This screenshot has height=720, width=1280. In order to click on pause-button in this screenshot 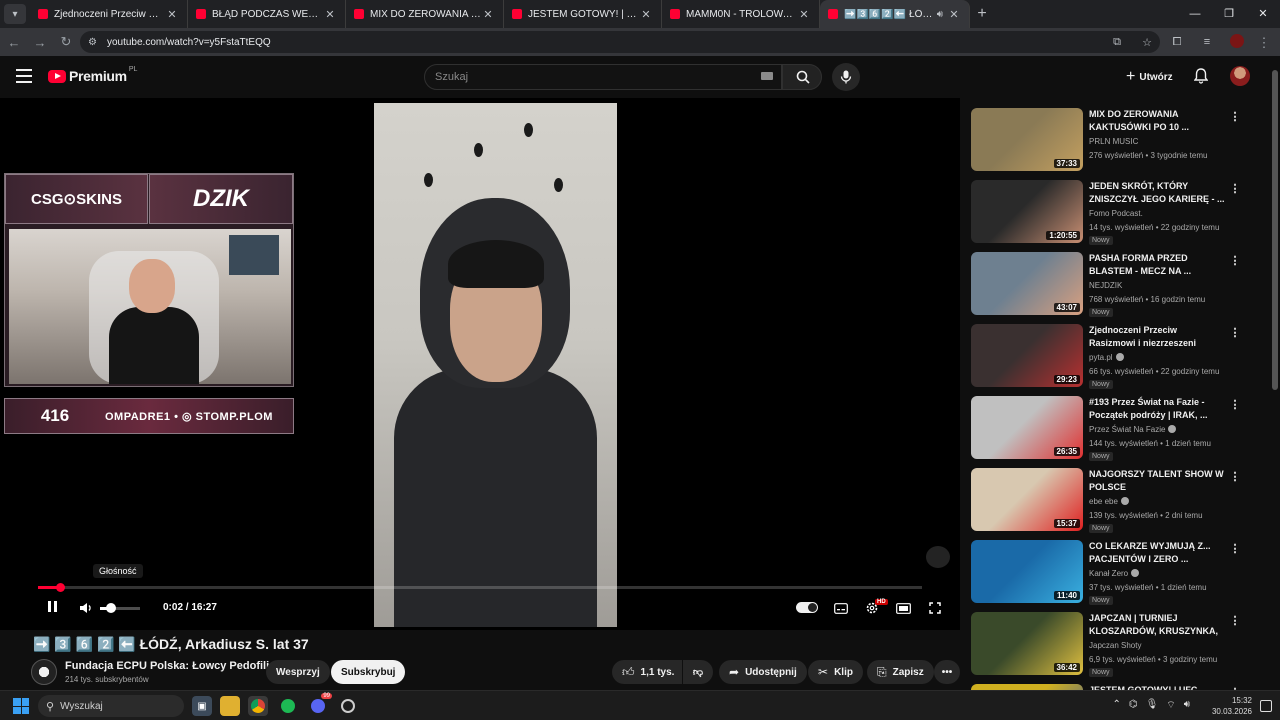, I will do `click(52, 608)`.